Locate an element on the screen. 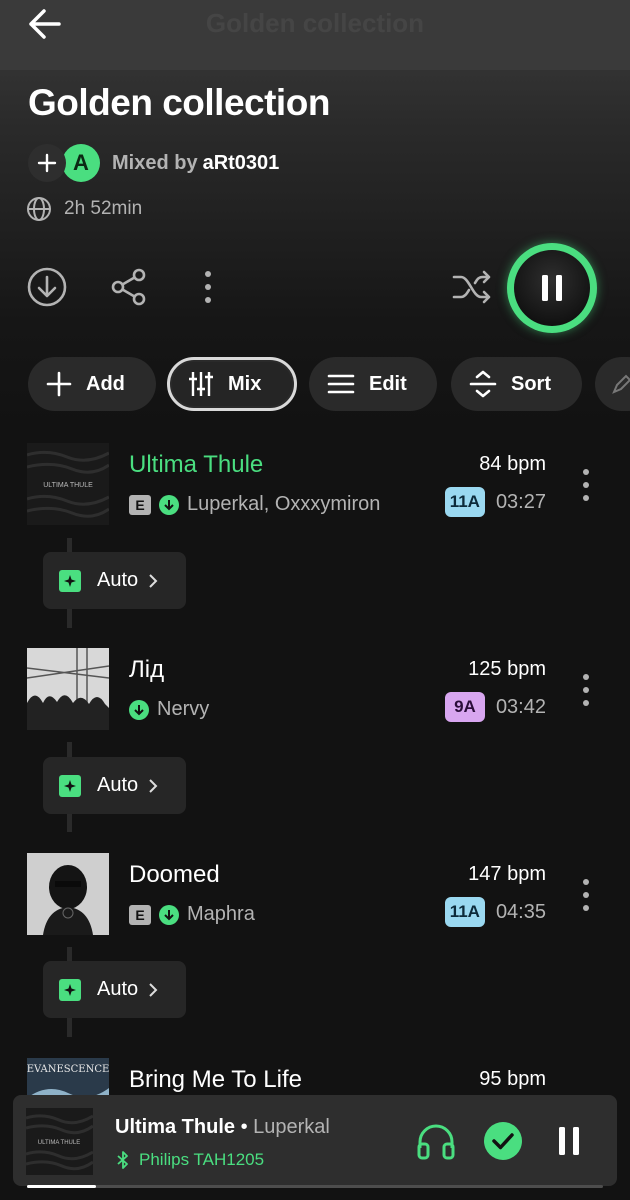  track-title: Bring Me To Life is located at coordinates (215, 1079).